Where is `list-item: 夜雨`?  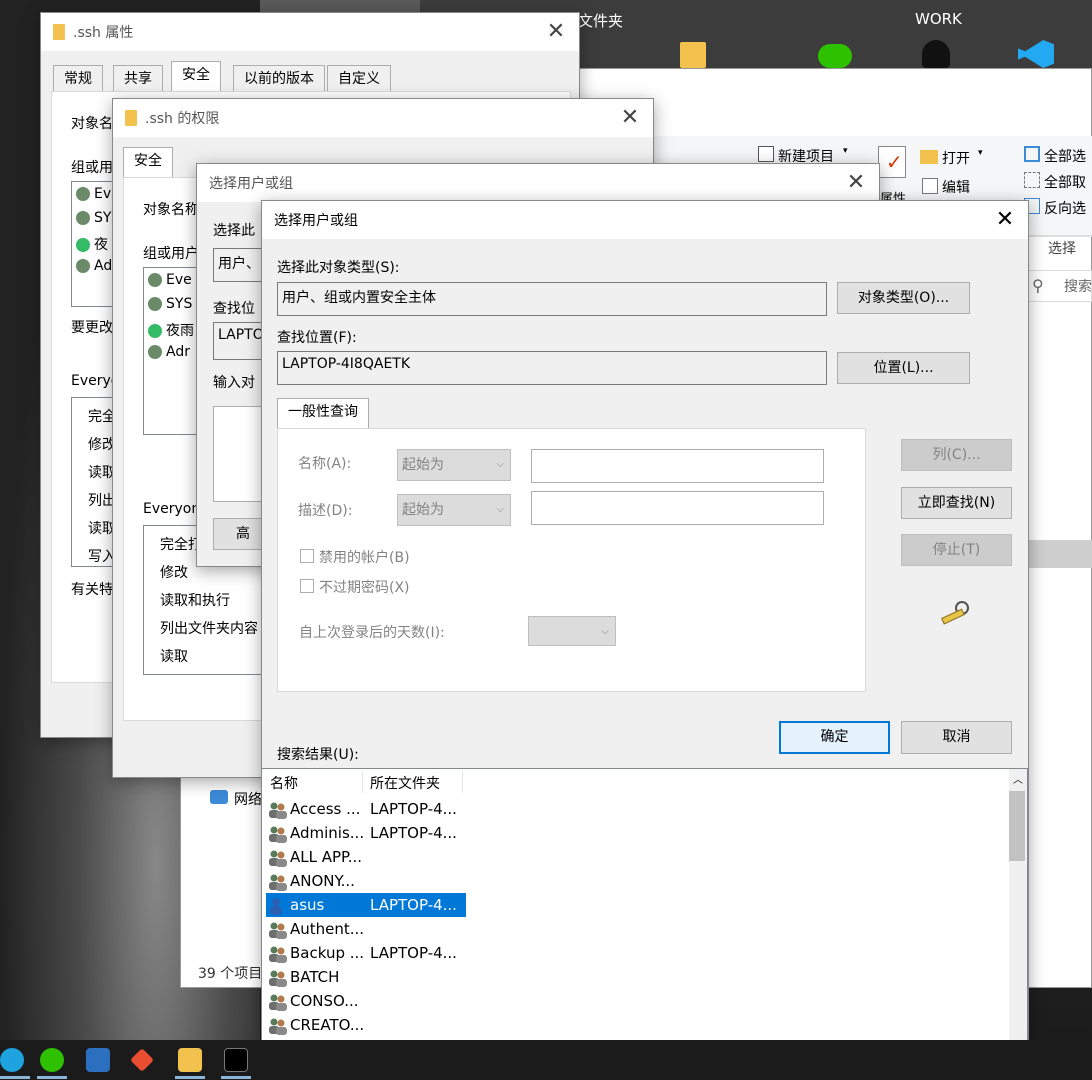 list-item: 夜雨 is located at coordinates (171, 330).